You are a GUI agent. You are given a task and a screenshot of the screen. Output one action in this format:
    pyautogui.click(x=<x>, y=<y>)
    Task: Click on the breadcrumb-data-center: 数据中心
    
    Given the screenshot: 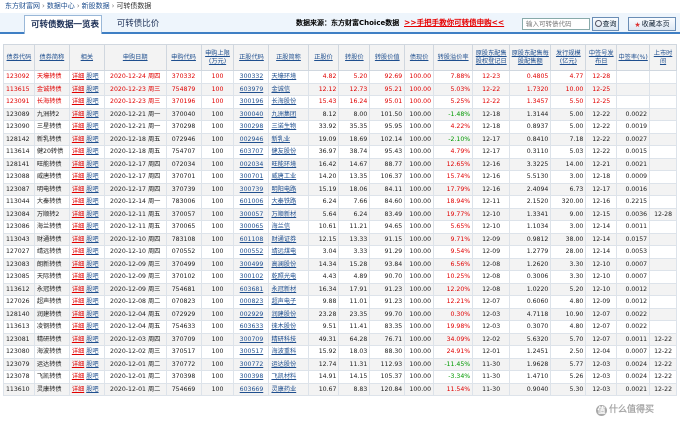 What is the action you would take?
    pyautogui.click(x=61, y=6)
    